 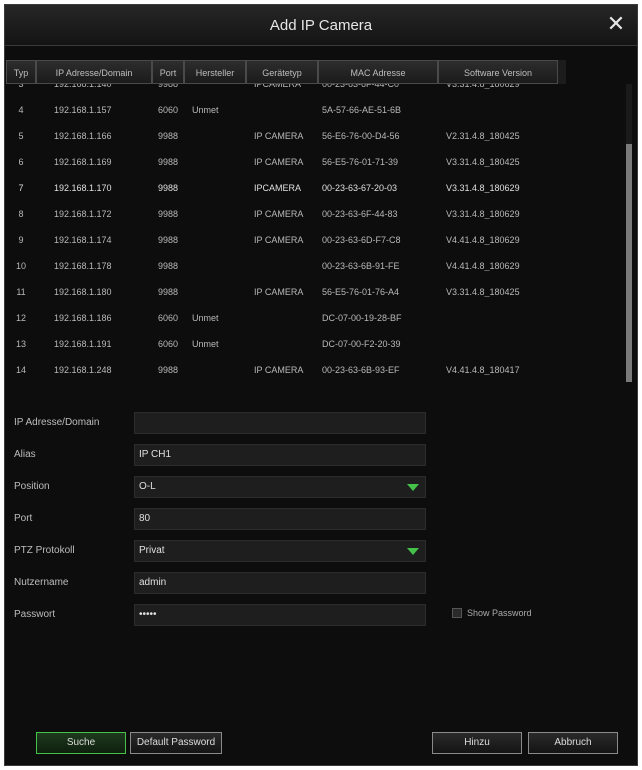 What do you see at coordinates (280, 519) in the screenshot?
I see `port-input: 80` at bounding box center [280, 519].